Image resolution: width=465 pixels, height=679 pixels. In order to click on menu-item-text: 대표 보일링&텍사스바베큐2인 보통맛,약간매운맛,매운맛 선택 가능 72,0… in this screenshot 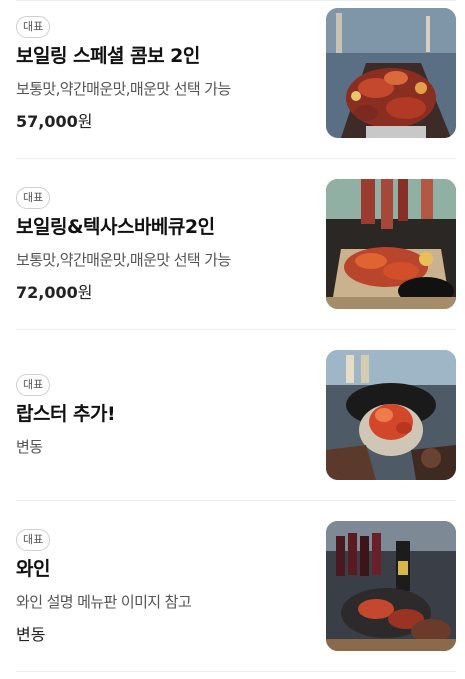, I will do `click(166, 244)`.